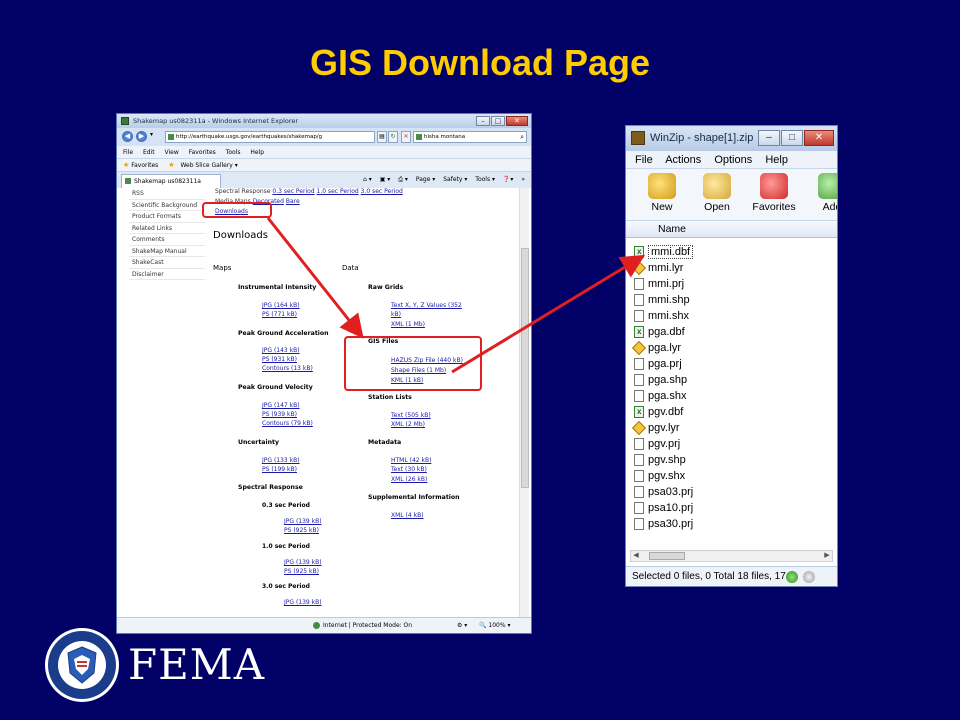 This screenshot has height=720, width=960. Describe the element at coordinates (197, 664) in the screenshot. I see `fema-logo-text: FEMA` at that location.